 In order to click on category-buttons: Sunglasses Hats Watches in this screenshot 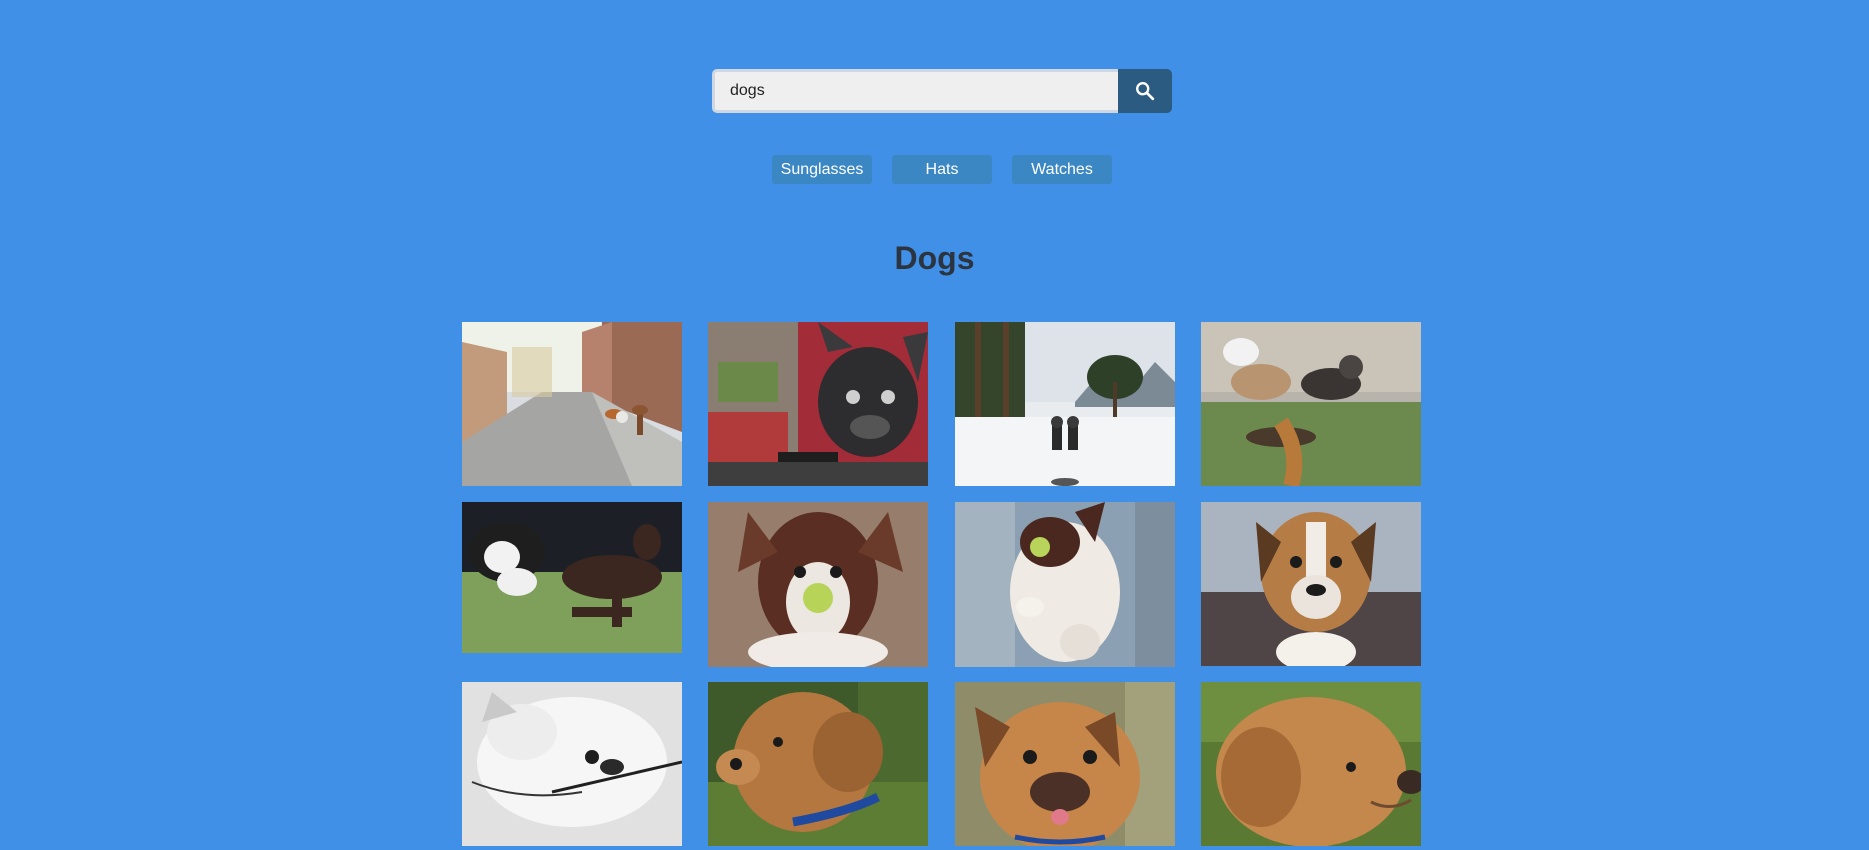, I will do `click(942, 169)`.